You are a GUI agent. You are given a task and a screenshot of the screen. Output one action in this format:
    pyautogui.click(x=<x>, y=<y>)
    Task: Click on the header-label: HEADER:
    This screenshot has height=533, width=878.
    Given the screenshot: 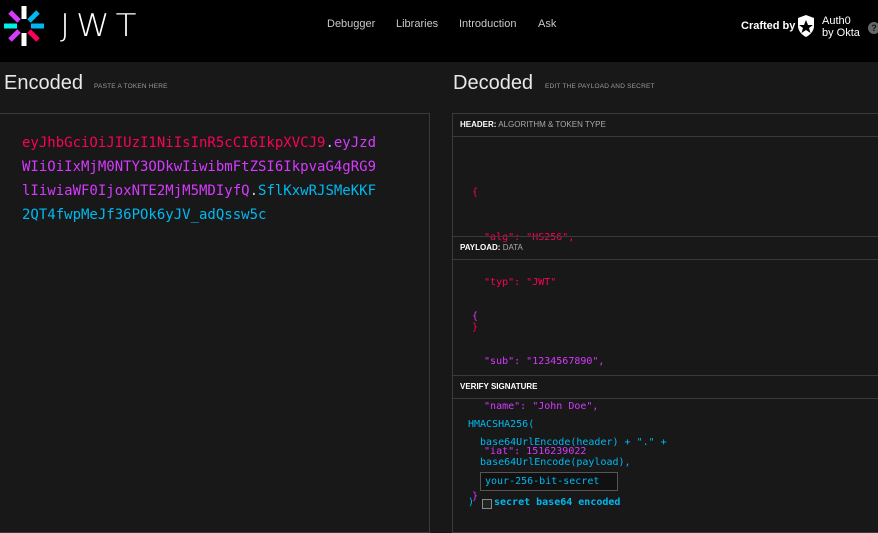 What is the action you would take?
    pyautogui.click(x=478, y=124)
    